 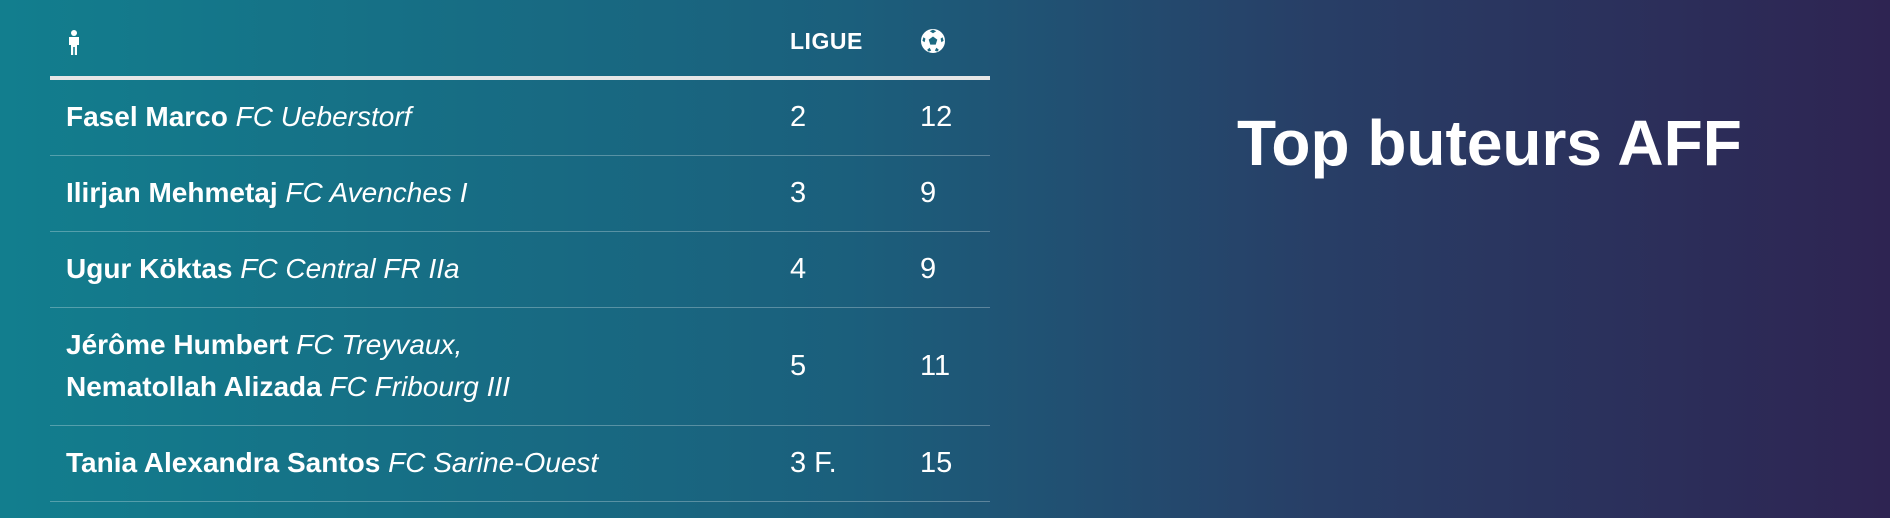 I want to click on league-cell: 3, so click(x=798, y=193).